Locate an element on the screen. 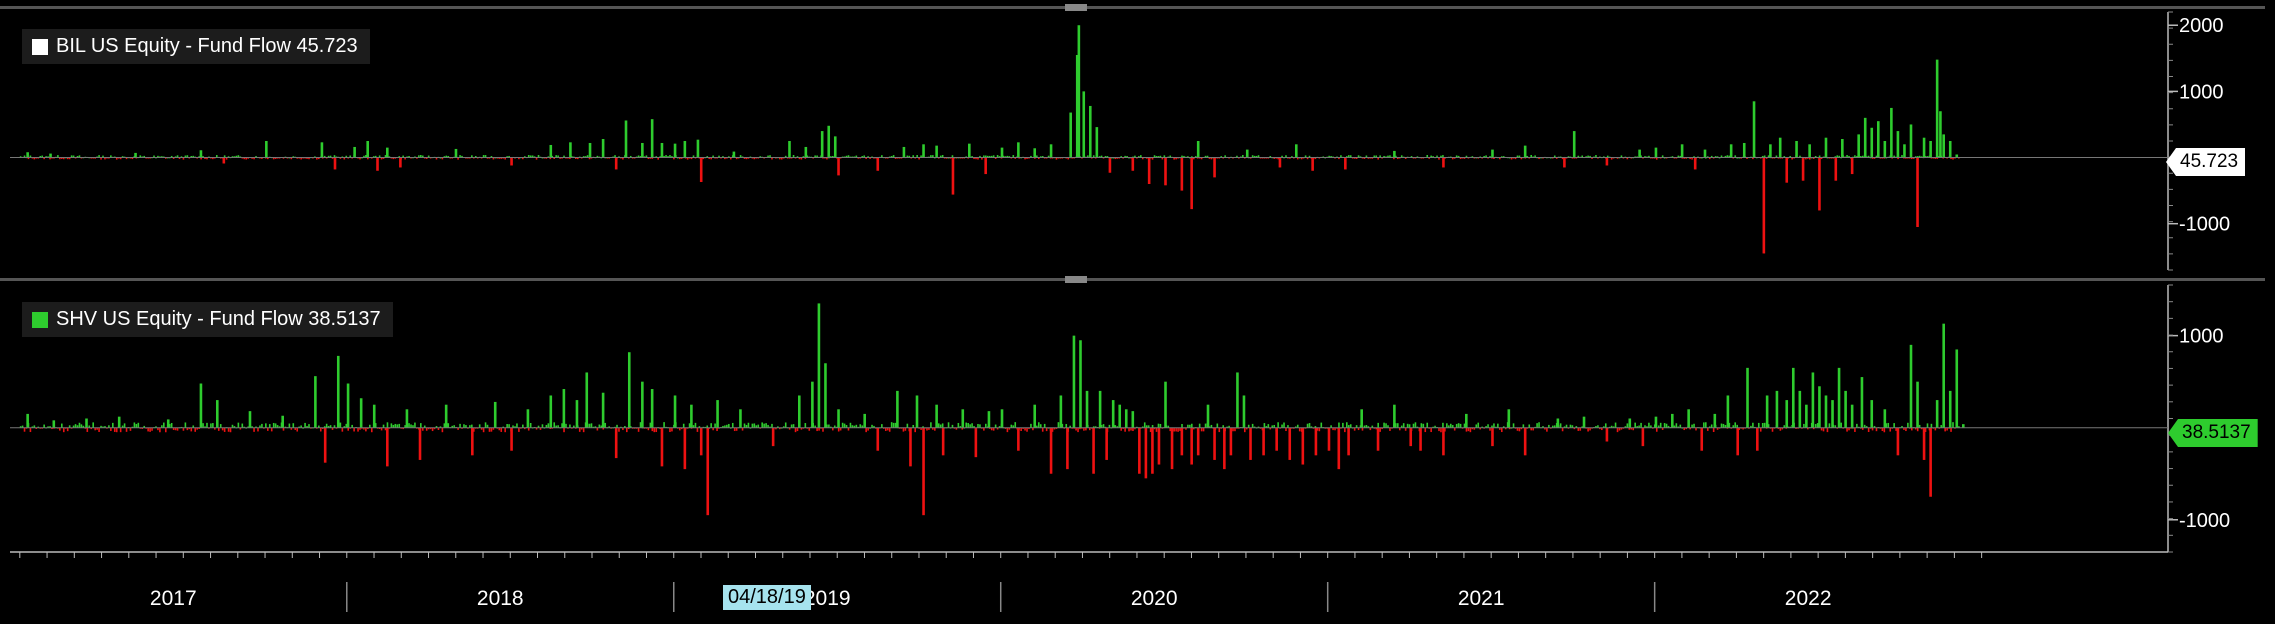  panel-separator is located at coordinates (1132, 279).